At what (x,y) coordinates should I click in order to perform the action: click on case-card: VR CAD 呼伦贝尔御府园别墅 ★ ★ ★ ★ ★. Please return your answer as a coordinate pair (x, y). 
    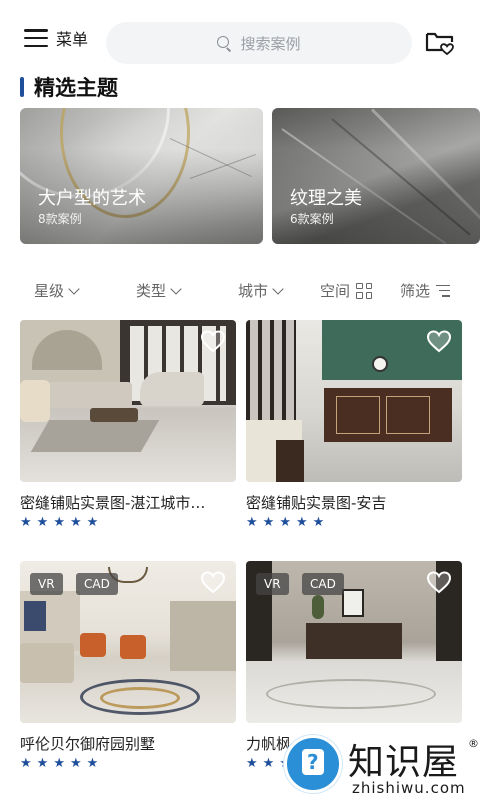
    Looking at the image, I should click on (128, 665).